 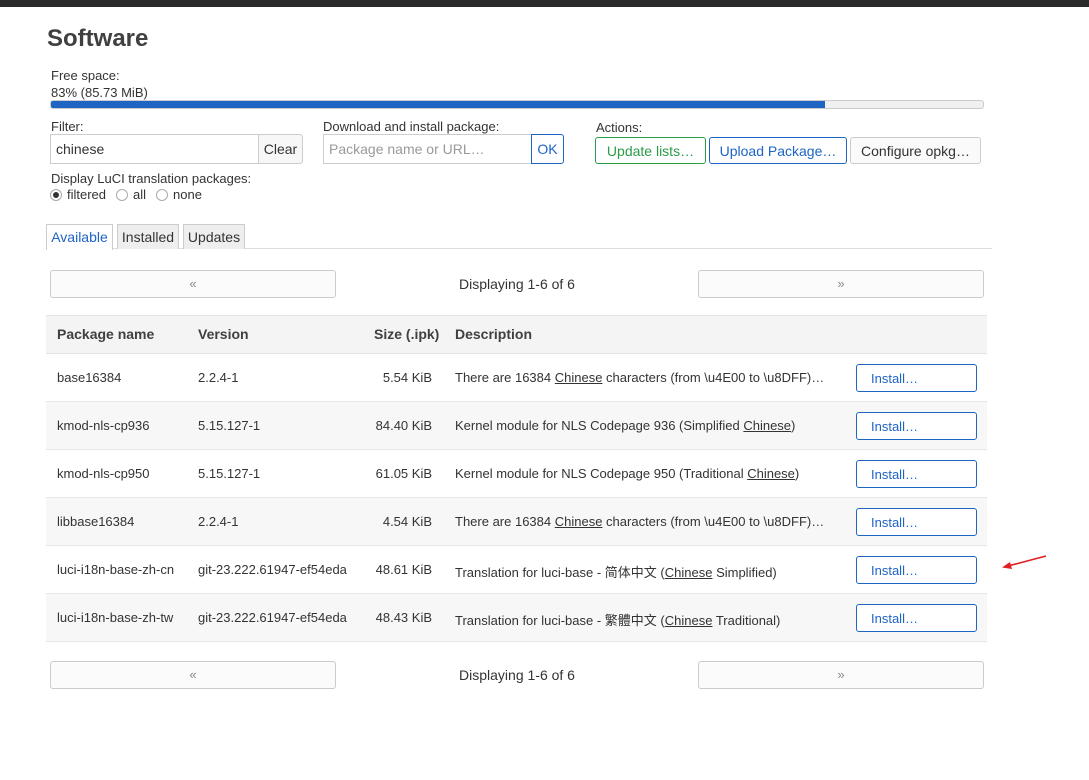 What do you see at coordinates (841, 675) in the screenshot?
I see `next-page-button-bottom: »` at bounding box center [841, 675].